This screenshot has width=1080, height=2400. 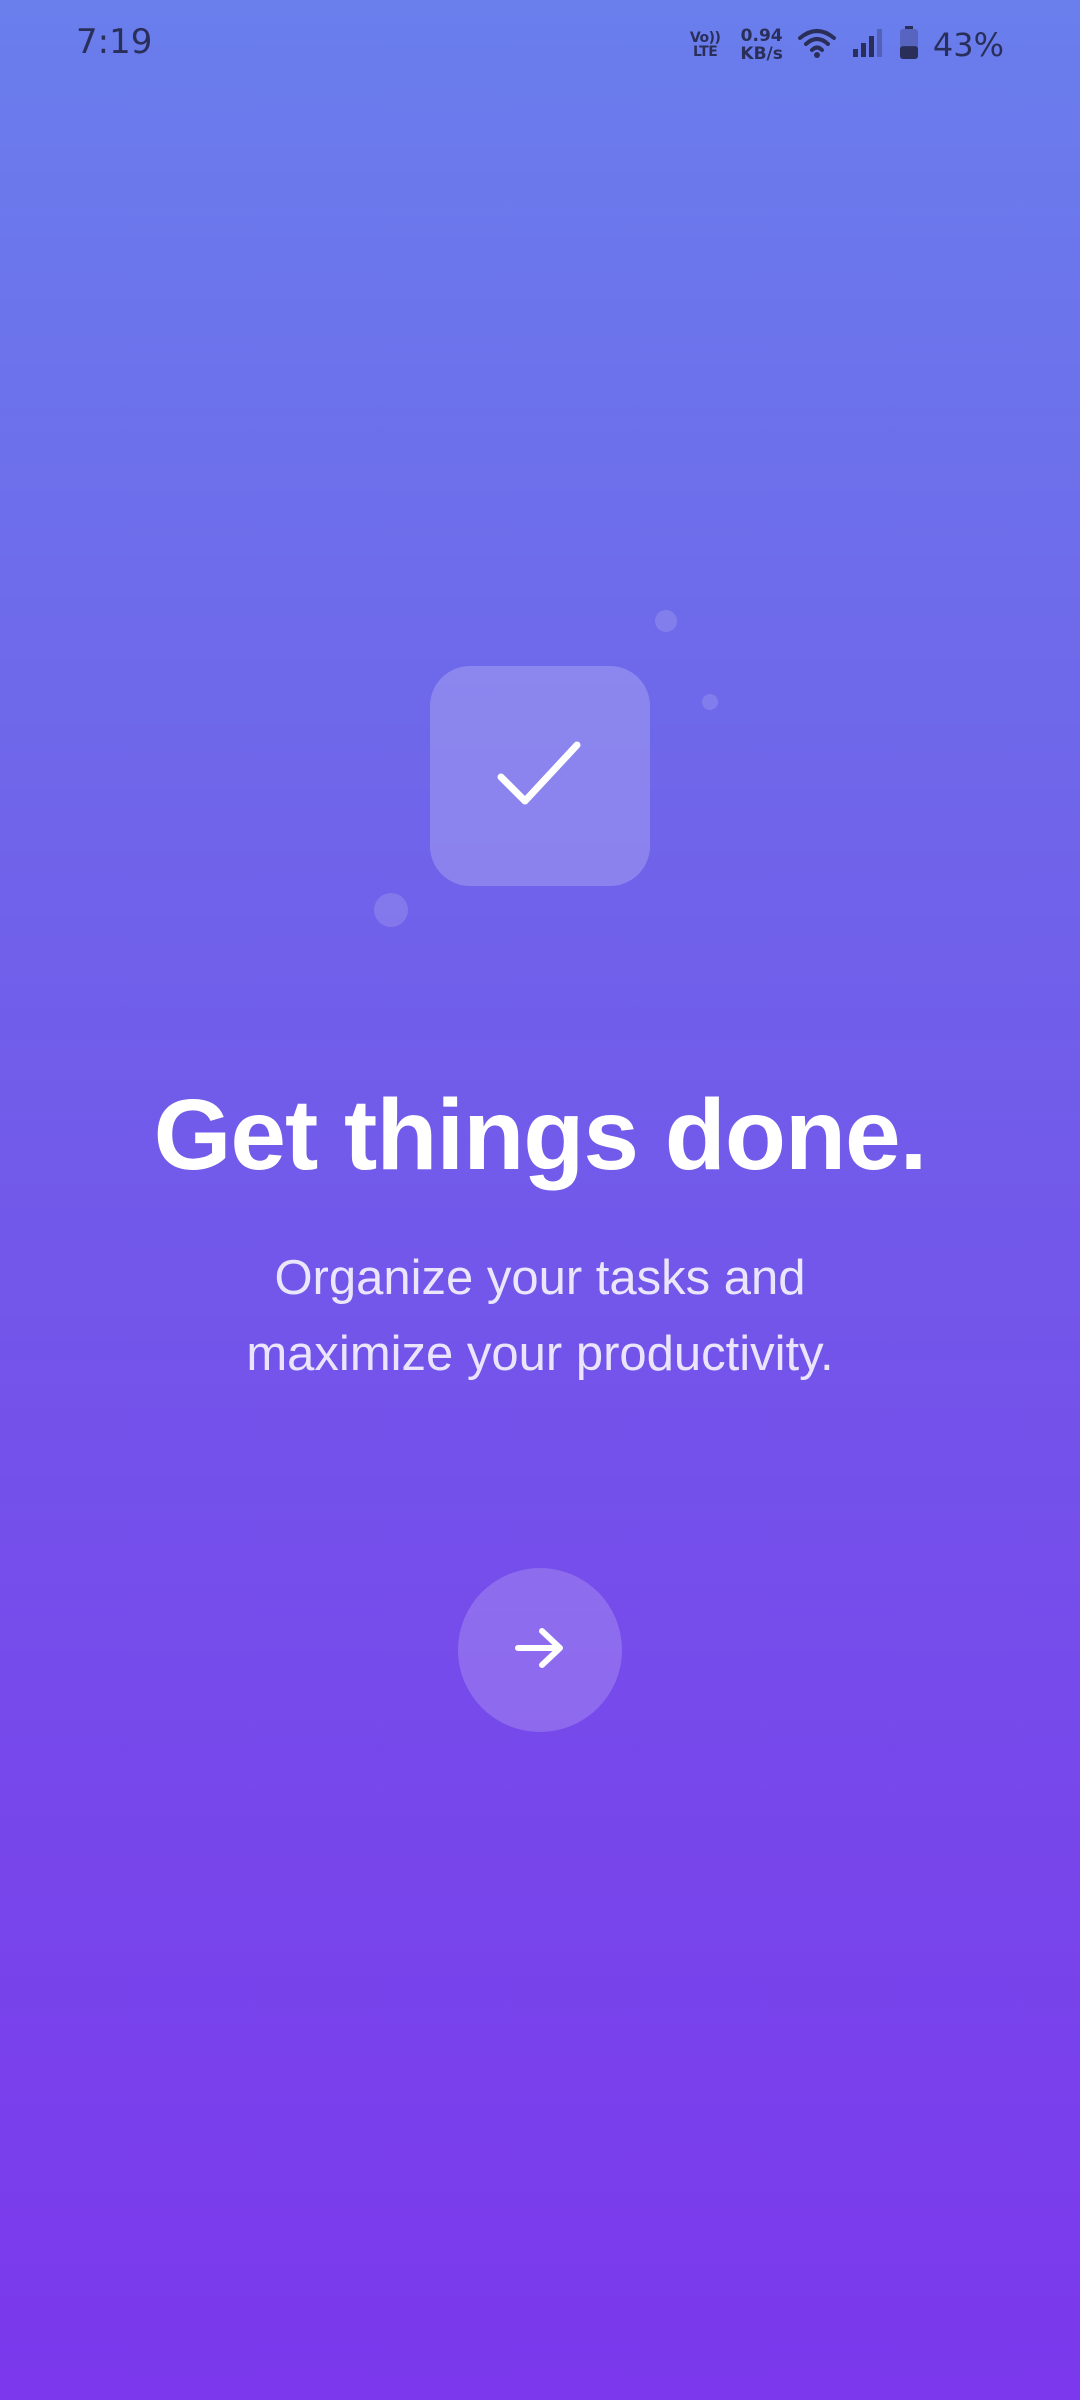 I want to click on hero-checkmark-tile, so click(x=540, y=776).